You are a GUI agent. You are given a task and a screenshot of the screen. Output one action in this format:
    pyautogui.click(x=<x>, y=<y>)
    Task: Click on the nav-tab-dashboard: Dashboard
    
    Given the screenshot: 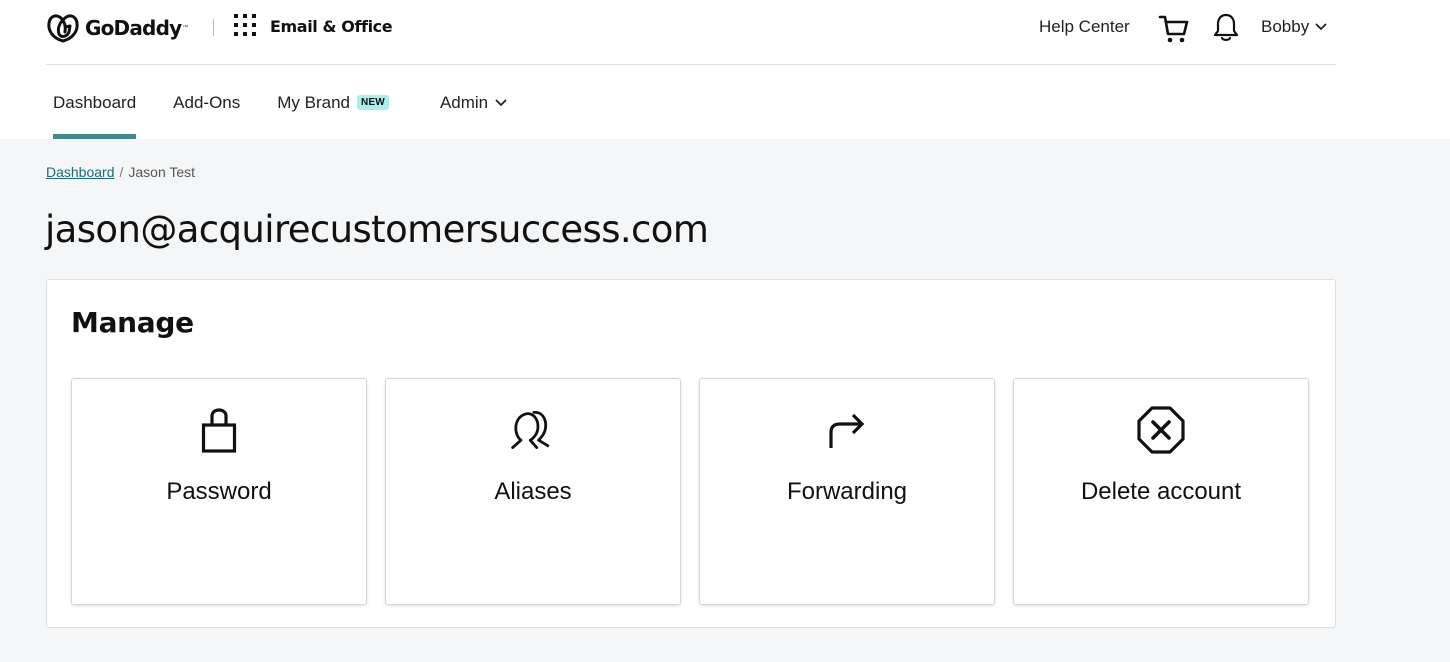 What is the action you would take?
    pyautogui.click(x=94, y=102)
    